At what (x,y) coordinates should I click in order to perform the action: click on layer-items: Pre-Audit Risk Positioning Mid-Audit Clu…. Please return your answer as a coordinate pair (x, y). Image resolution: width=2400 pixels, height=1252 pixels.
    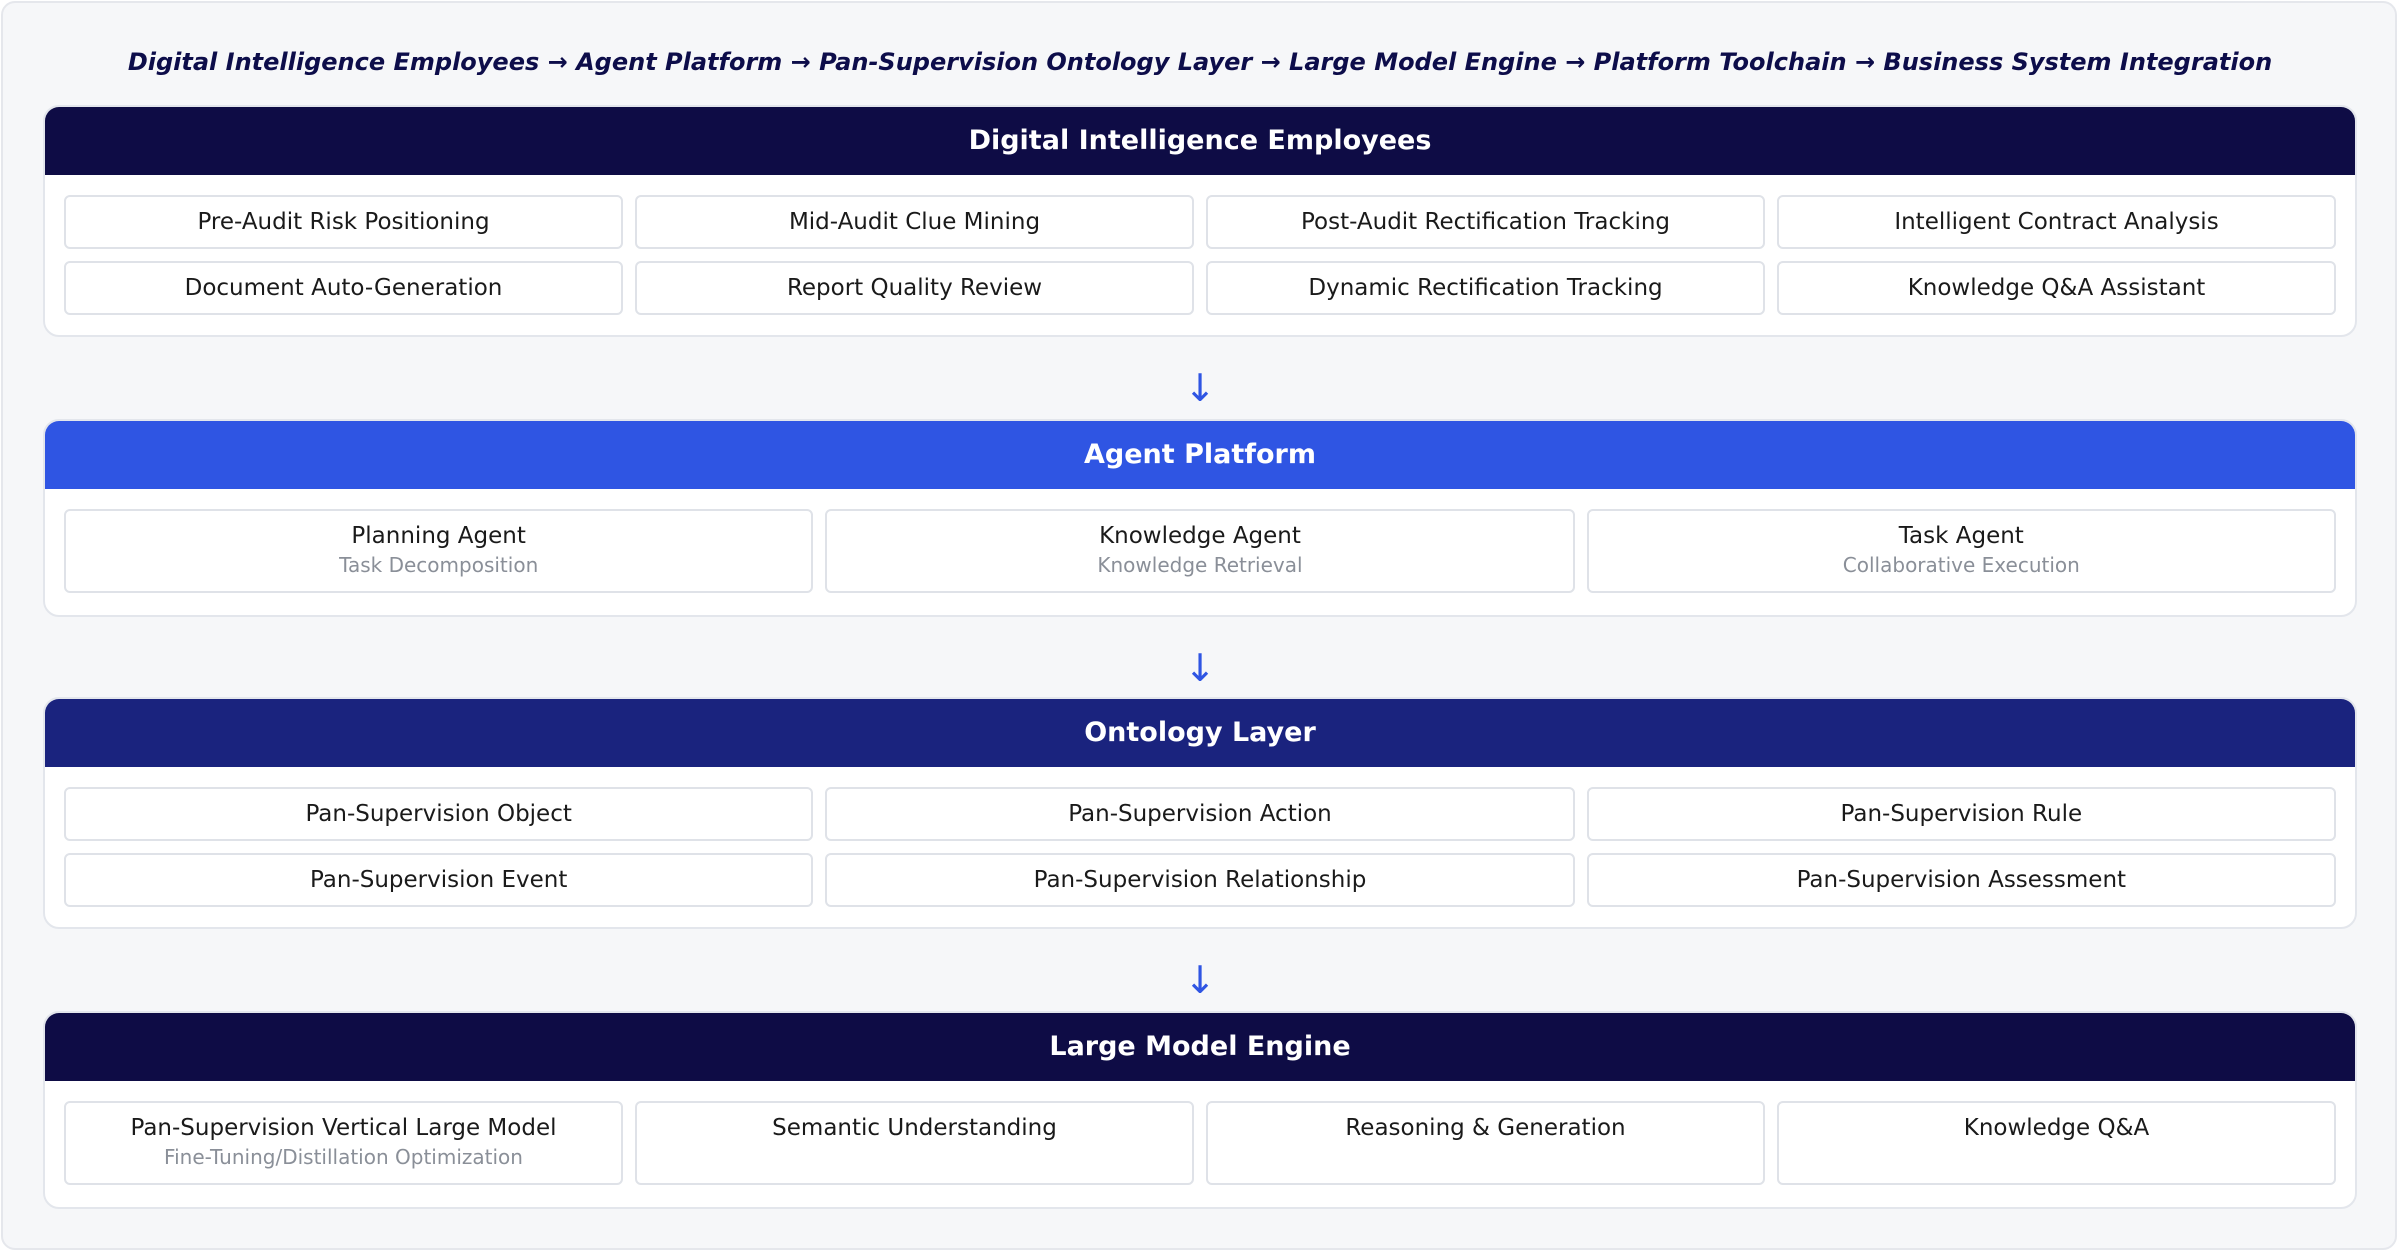
    Looking at the image, I should click on (1200, 255).